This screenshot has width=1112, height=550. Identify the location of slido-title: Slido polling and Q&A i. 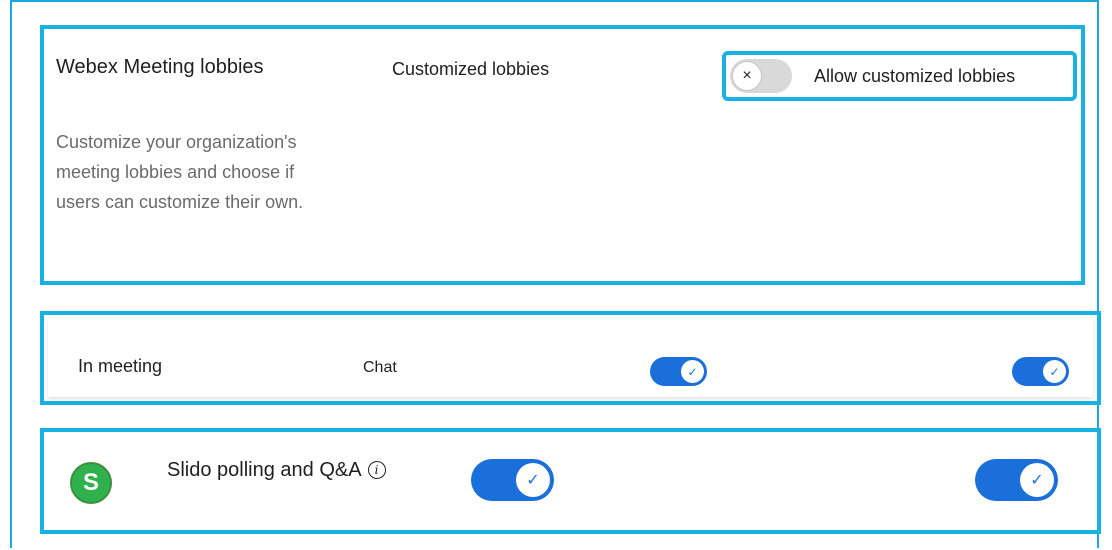
(287, 470).